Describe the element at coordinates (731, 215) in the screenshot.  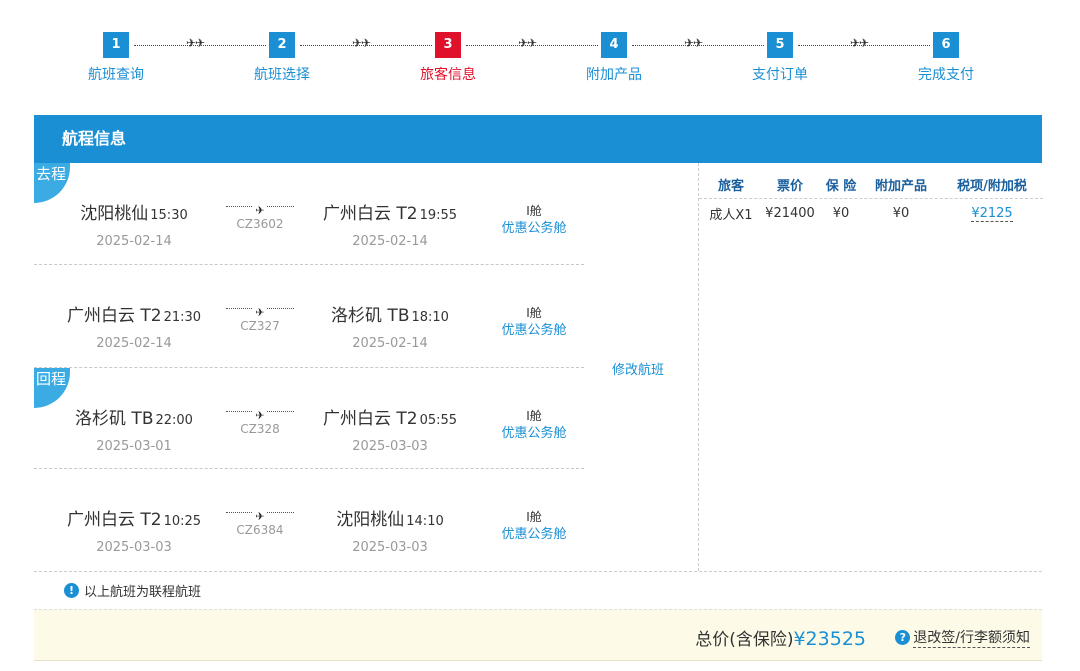
I see `cell-passenger: 成人X1` at that location.